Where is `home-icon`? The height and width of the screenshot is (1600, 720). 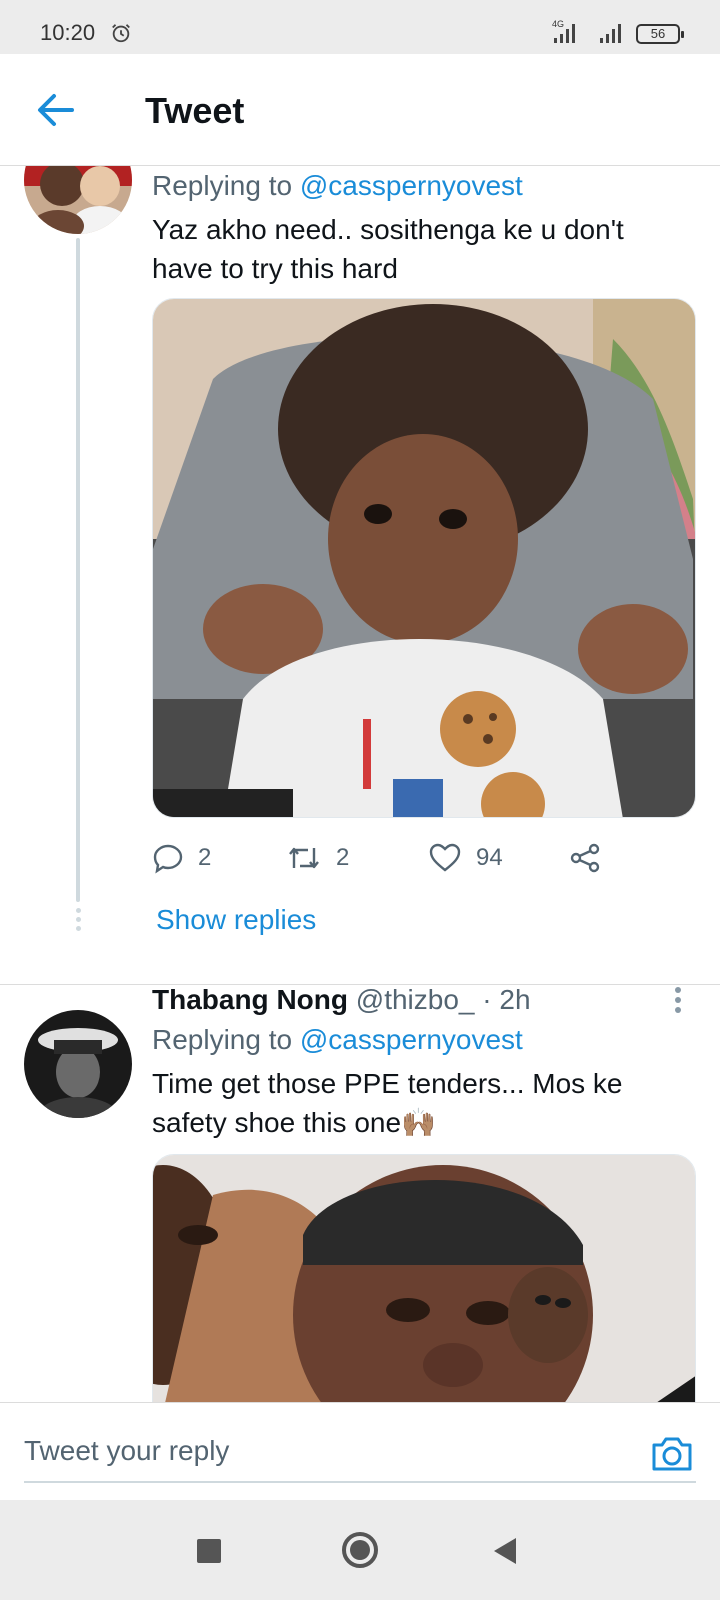
home-icon is located at coordinates (360, 1550).